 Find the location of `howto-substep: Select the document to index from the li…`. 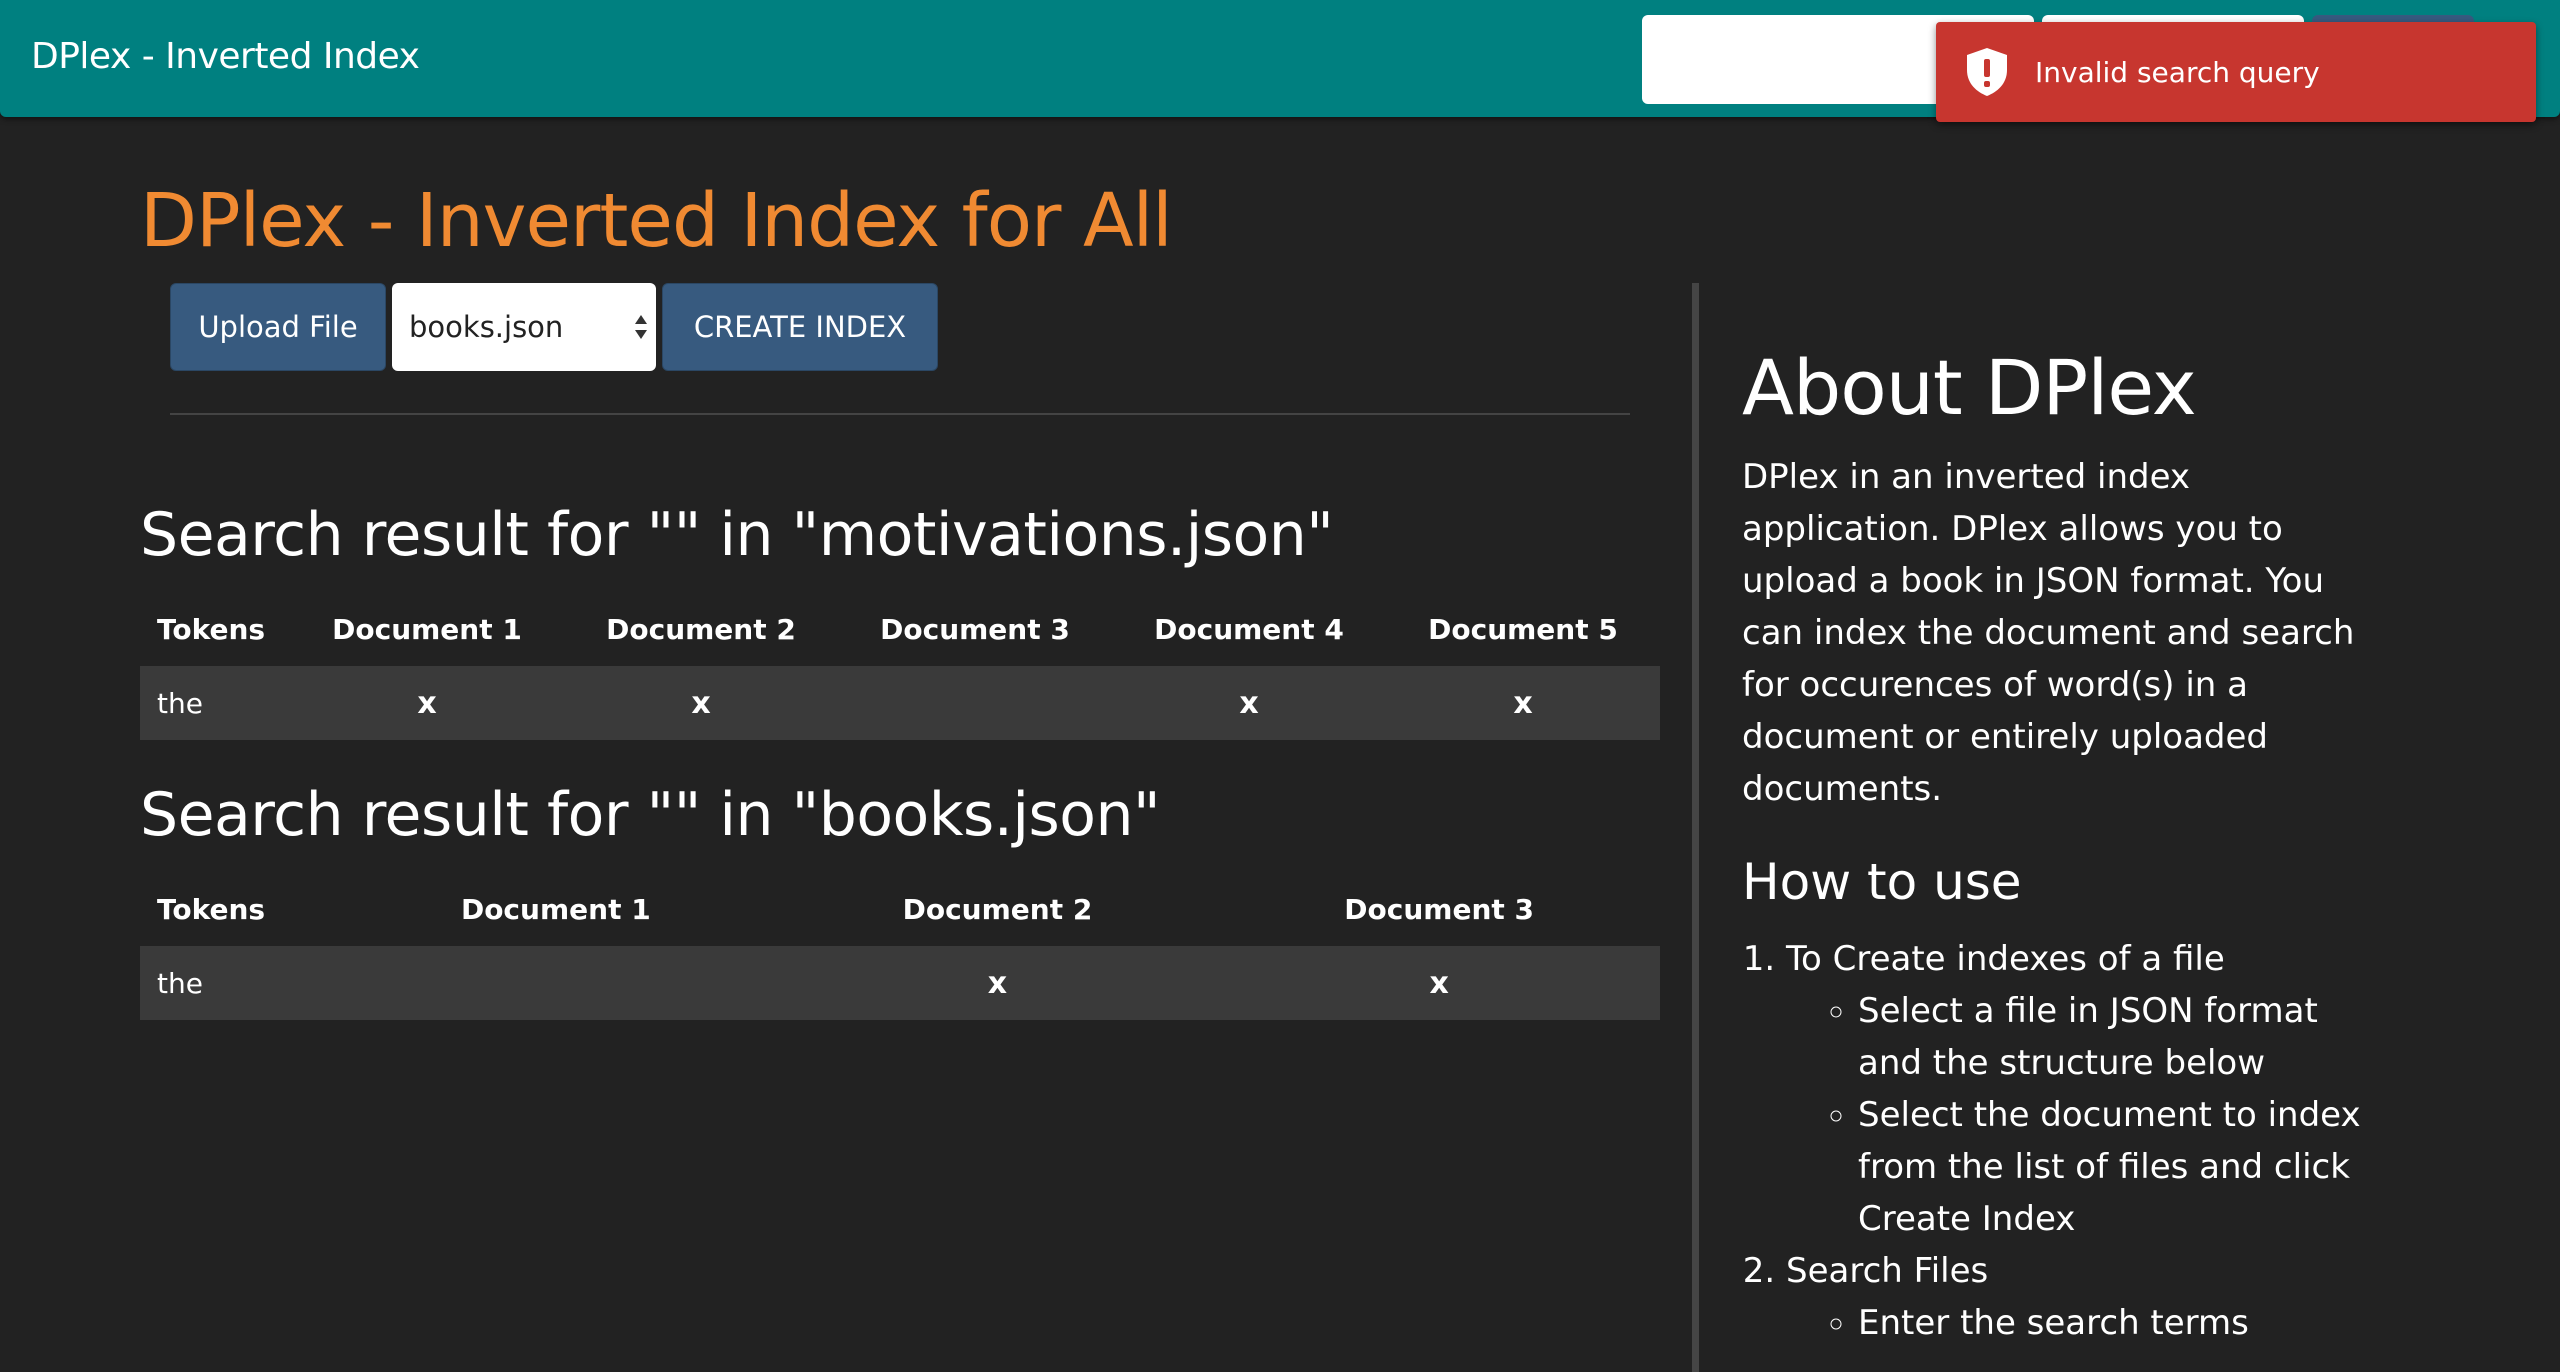

howto-substep: Select the document to index from the li… is located at coordinates (2120, 1167).